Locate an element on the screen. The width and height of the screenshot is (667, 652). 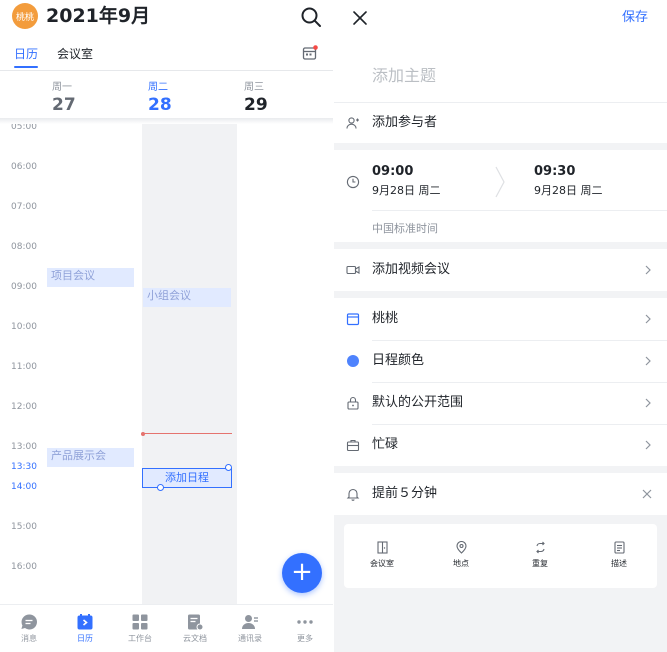
day-header-wed: 周三 29 is located at coordinates (264, 98).